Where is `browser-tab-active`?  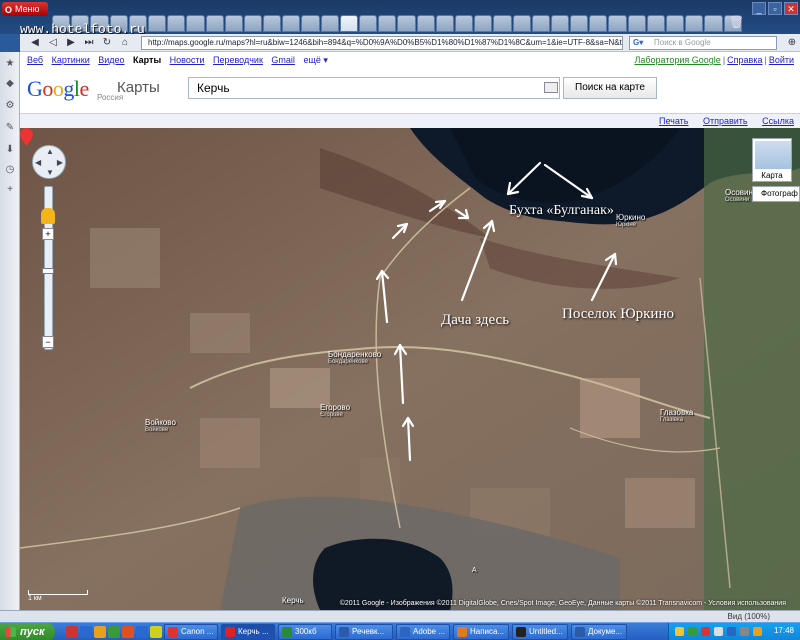
browser-tab-active is located at coordinates (348, 23).